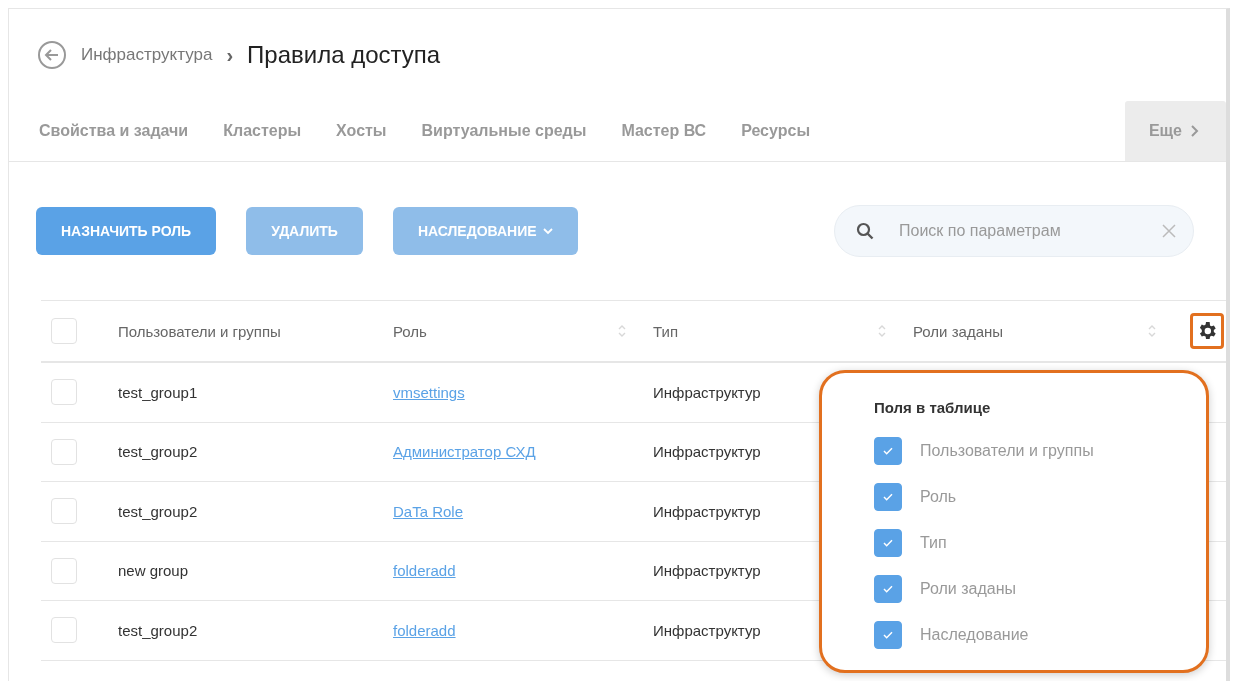  Describe the element at coordinates (464, 452) in the screenshot. I see `role-link: Администратор СХД` at that location.